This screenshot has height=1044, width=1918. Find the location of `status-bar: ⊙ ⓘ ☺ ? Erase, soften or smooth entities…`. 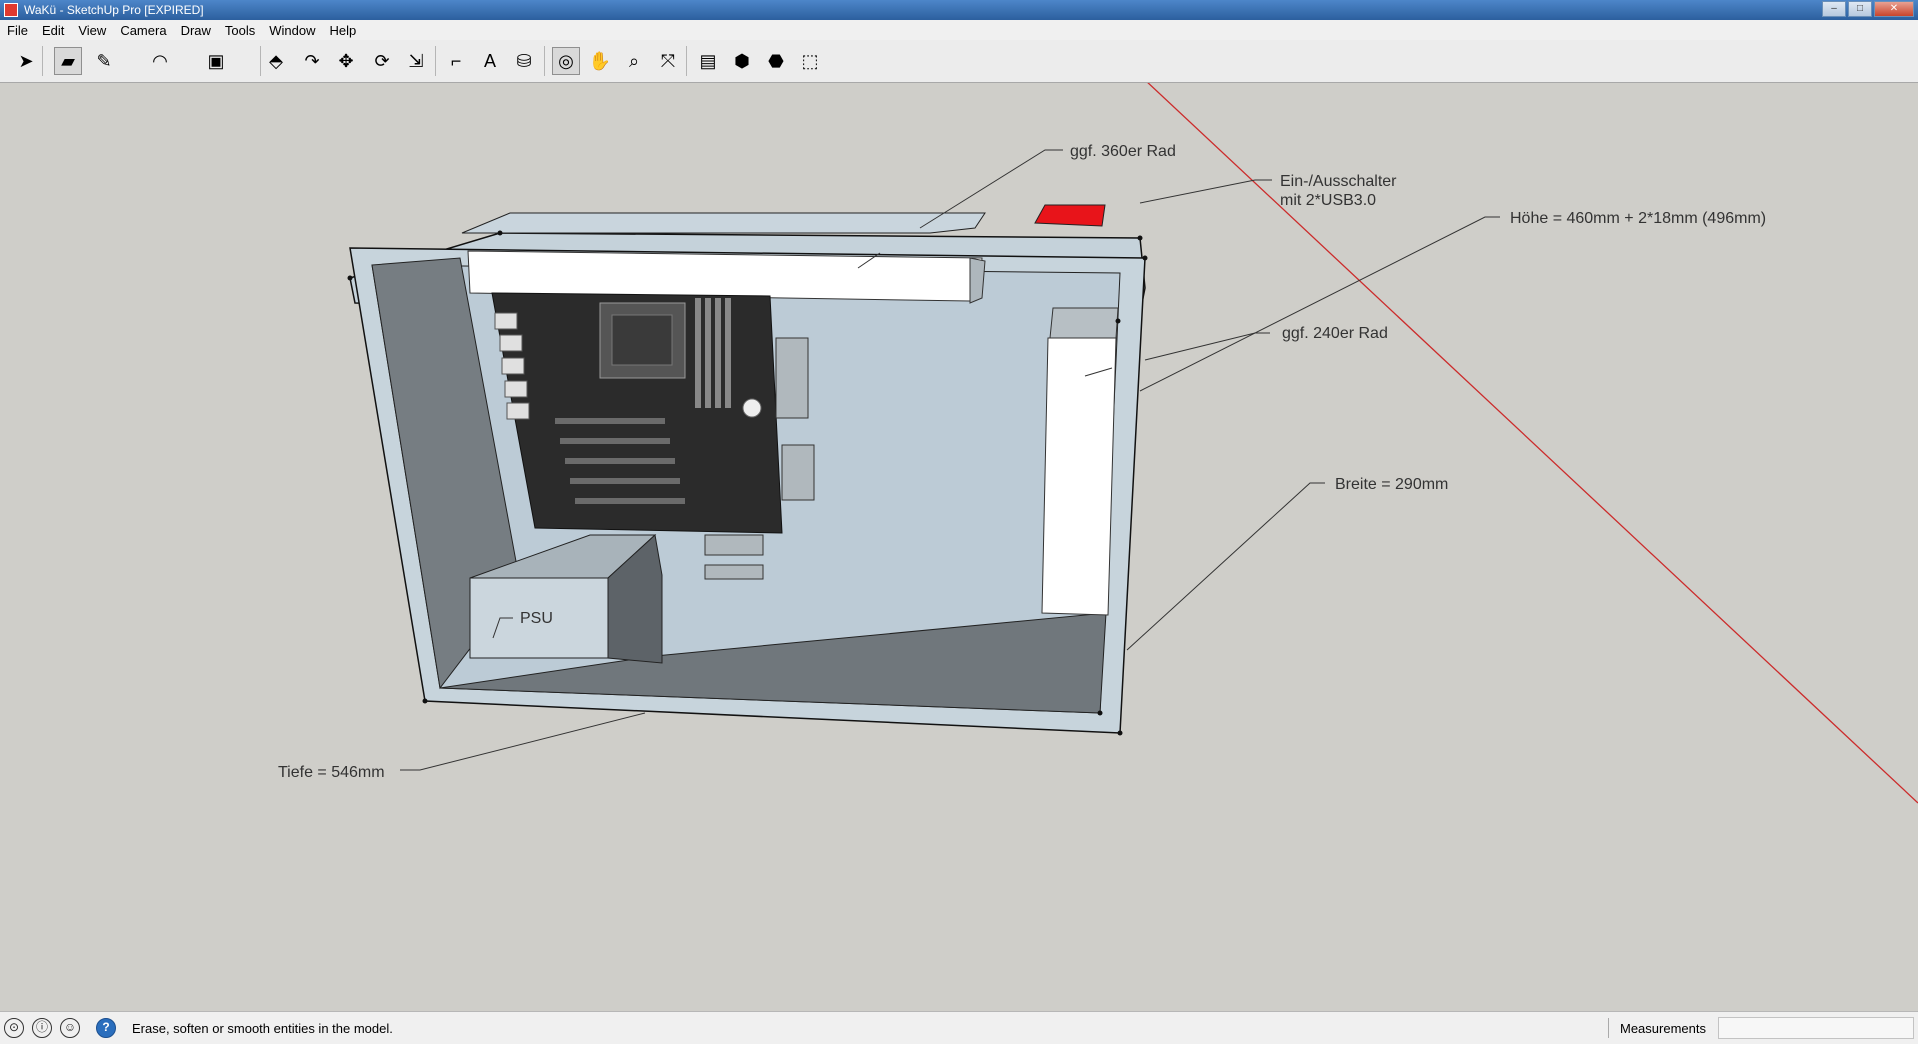

status-bar: ⊙ ⓘ ☺ ? Erase, soften or smooth entities… is located at coordinates (959, 1027).